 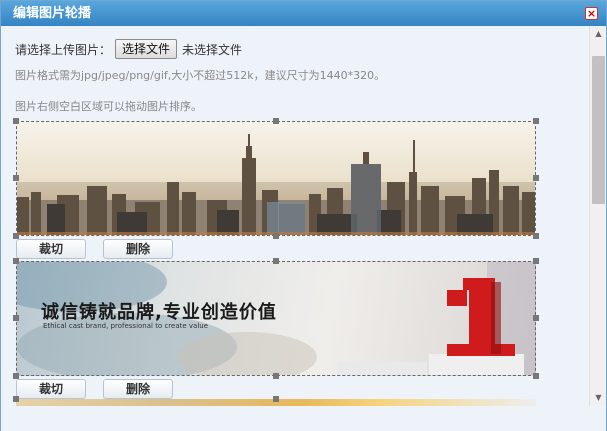 I want to click on choose-file-button: 选择文件, so click(x=146, y=49).